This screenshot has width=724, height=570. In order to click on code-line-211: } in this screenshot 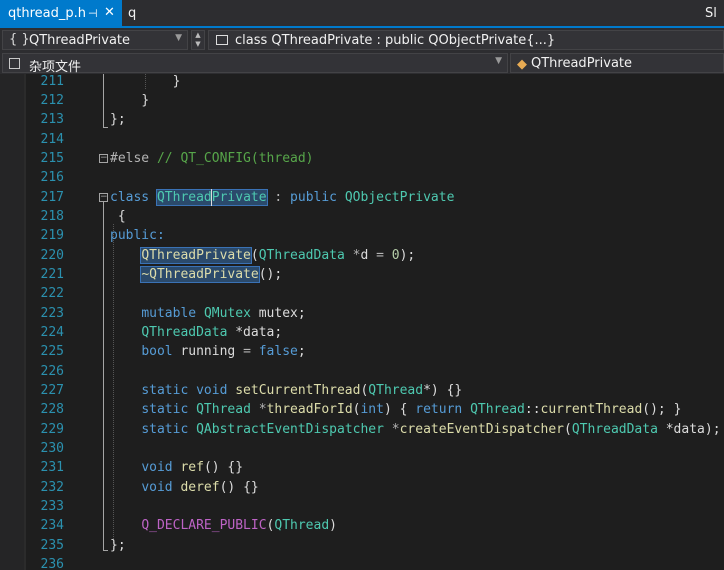, I will do `click(176, 81)`.